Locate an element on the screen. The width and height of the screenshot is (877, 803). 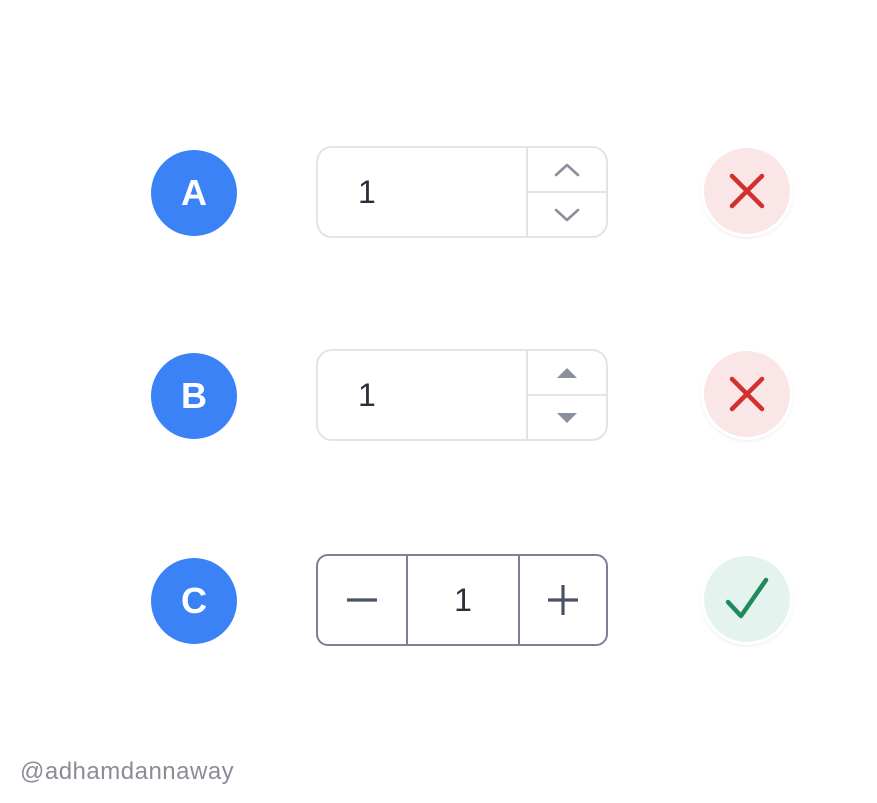
increment-button-a is located at coordinates (567, 170).